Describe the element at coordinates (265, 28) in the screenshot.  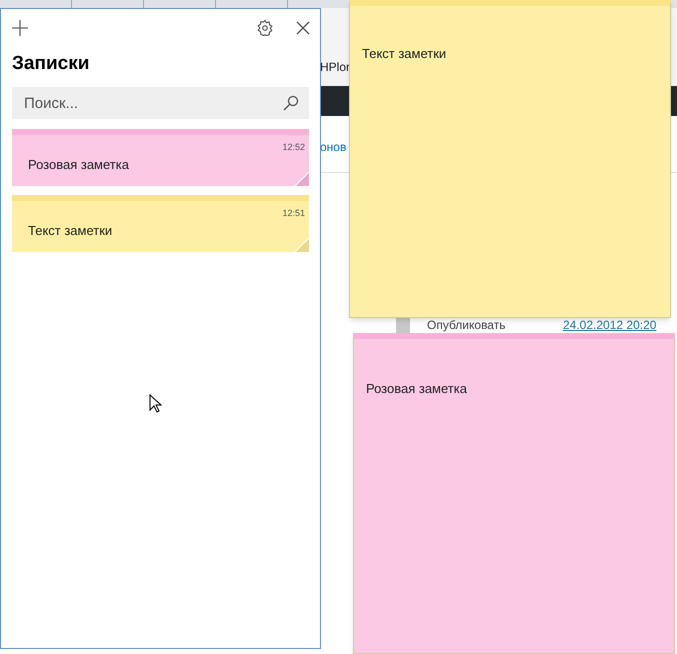
I see `settings-icon` at that location.